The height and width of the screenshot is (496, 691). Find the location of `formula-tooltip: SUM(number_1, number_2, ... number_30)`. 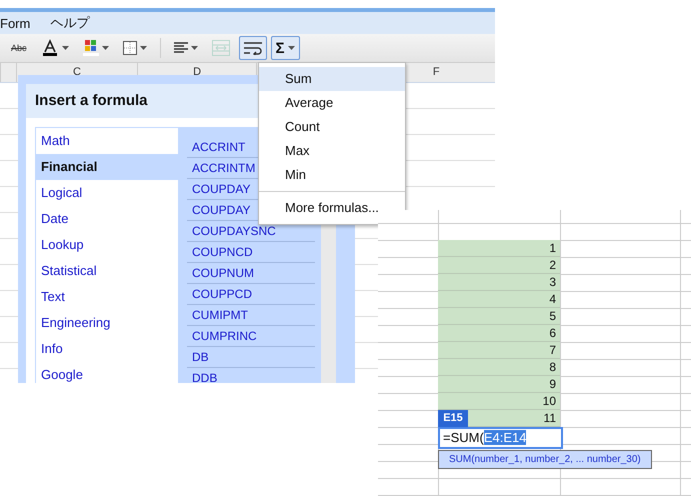

formula-tooltip: SUM(number_1, number_2, ... number_30) is located at coordinates (545, 459).